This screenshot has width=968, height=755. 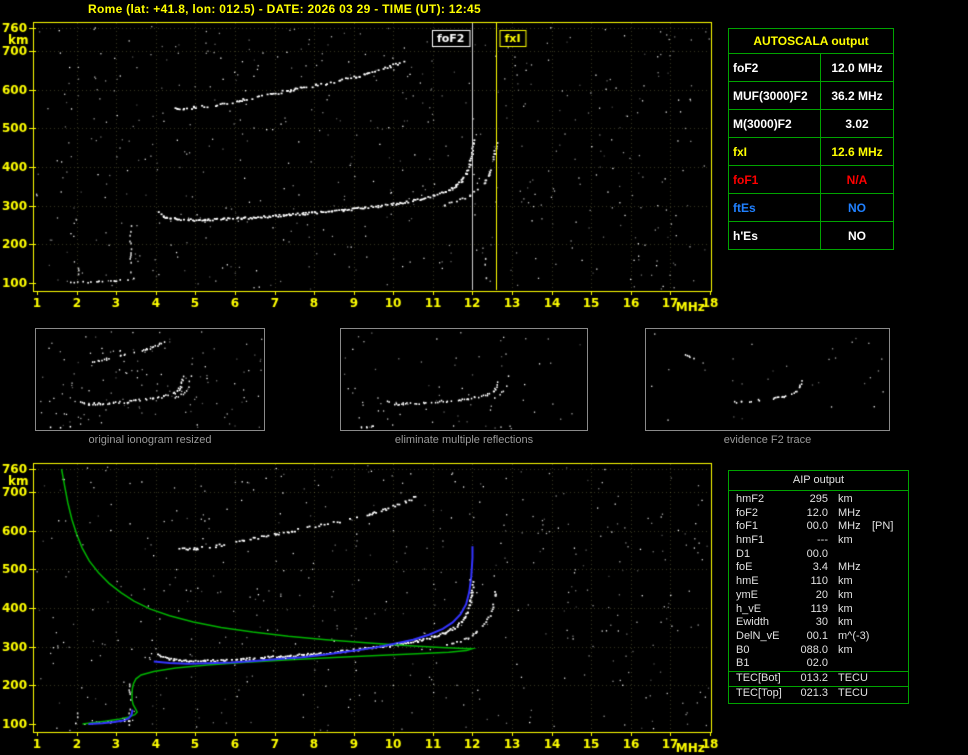 What do you see at coordinates (750, 540) in the screenshot?
I see `aip-row-label: hmF1` at bounding box center [750, 540].